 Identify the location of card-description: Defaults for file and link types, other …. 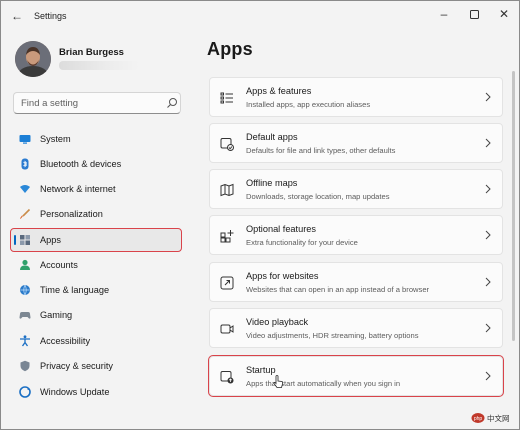
(321, 150).